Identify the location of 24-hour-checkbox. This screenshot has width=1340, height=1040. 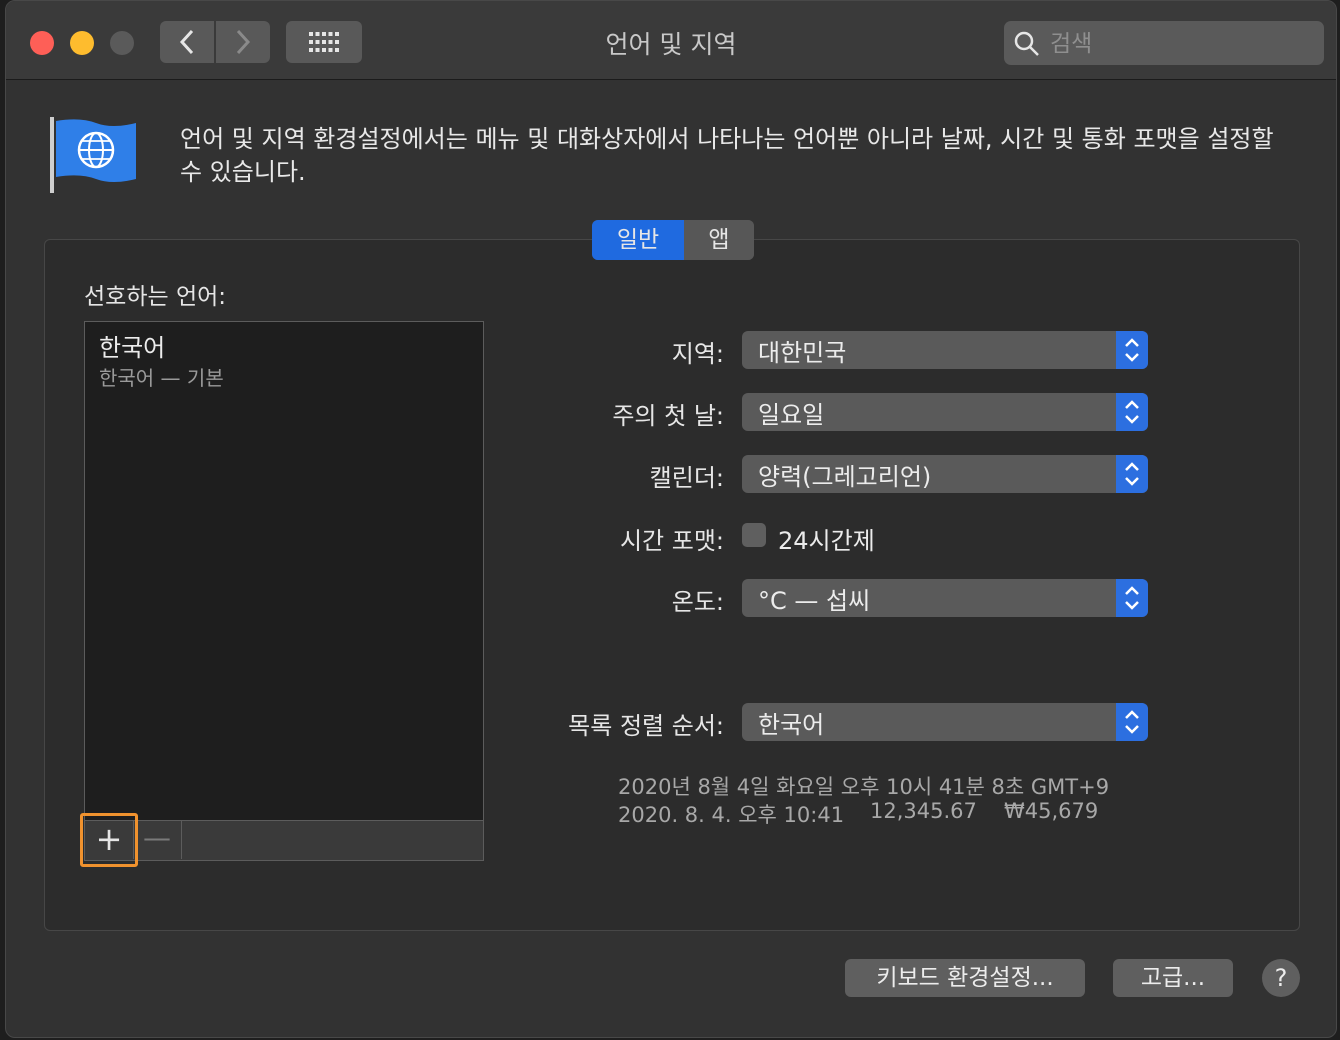
(754, 535).